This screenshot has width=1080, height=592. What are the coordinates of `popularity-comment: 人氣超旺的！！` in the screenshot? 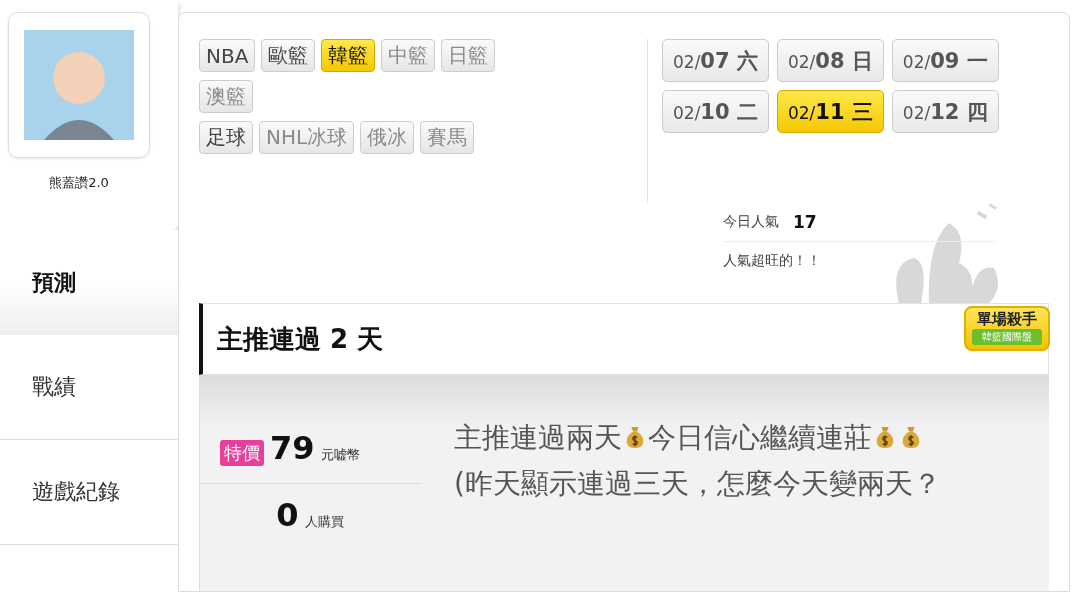 It's located at (772, 261).